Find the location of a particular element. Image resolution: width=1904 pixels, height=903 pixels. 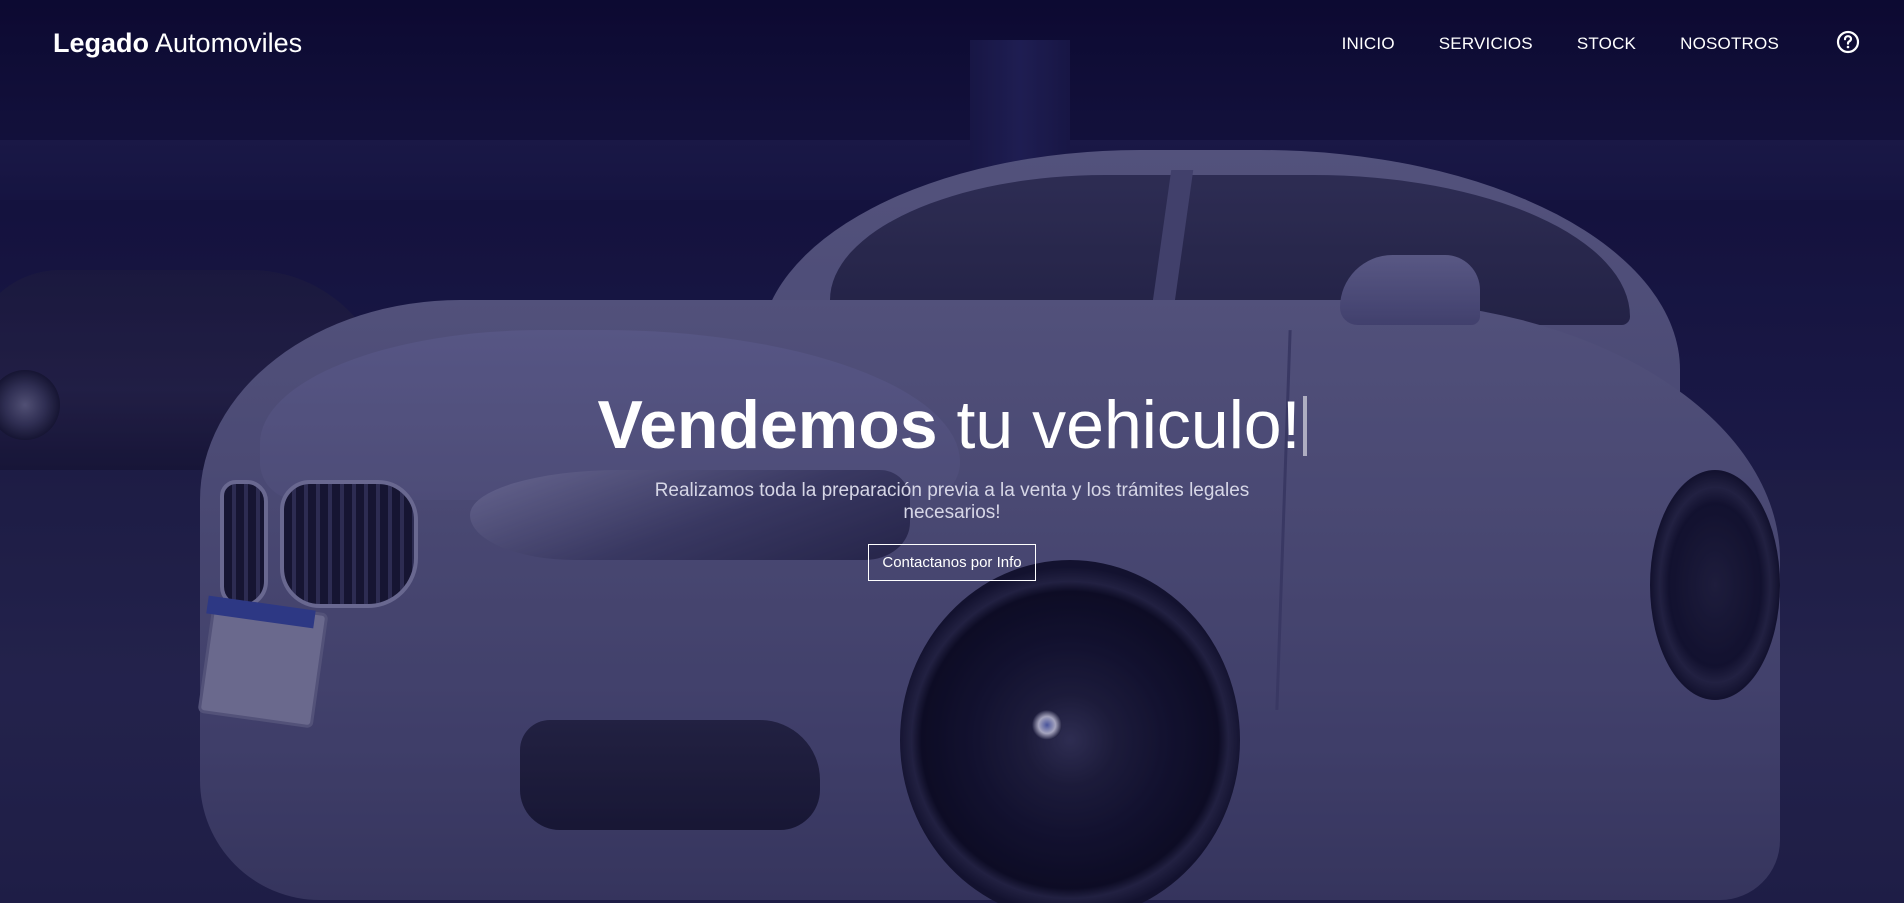

hero-title-bold: Vendemos is located at coordinates (767, 425).